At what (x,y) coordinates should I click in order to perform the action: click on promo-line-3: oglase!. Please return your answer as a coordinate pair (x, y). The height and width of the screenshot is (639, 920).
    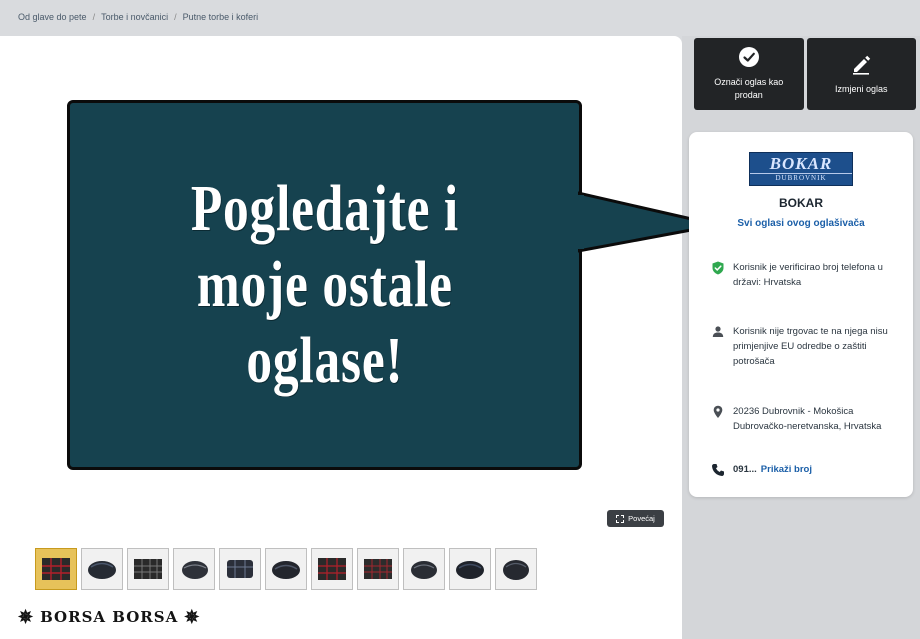
    Looking at the image, I should click on (324, 360).